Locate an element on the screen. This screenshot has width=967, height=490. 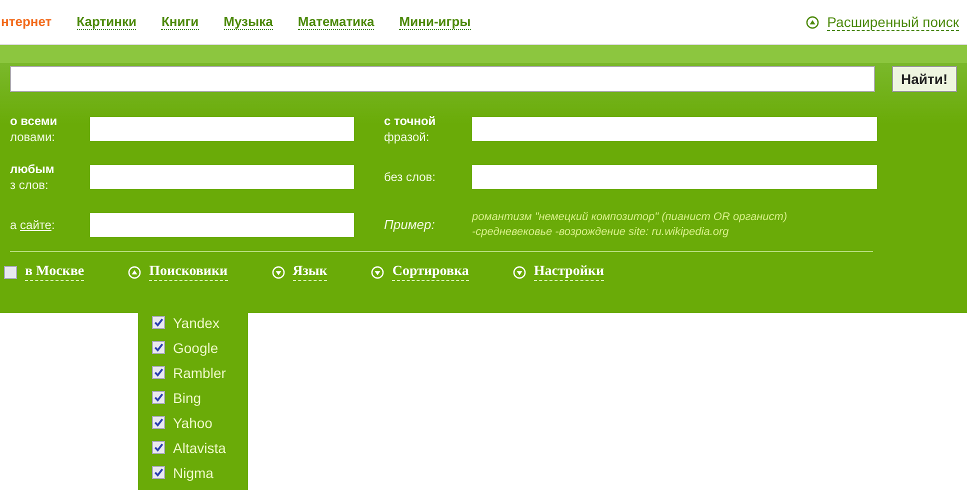
option-link: Настройки is located at coordinates (569, 272).